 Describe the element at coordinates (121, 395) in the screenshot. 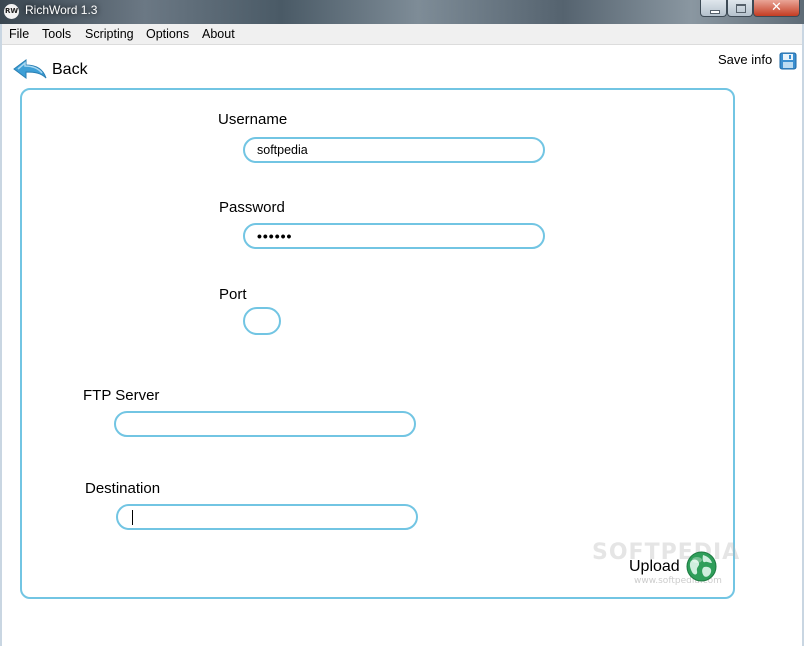

I see `ftp-server-label: FTP Server` at that location.